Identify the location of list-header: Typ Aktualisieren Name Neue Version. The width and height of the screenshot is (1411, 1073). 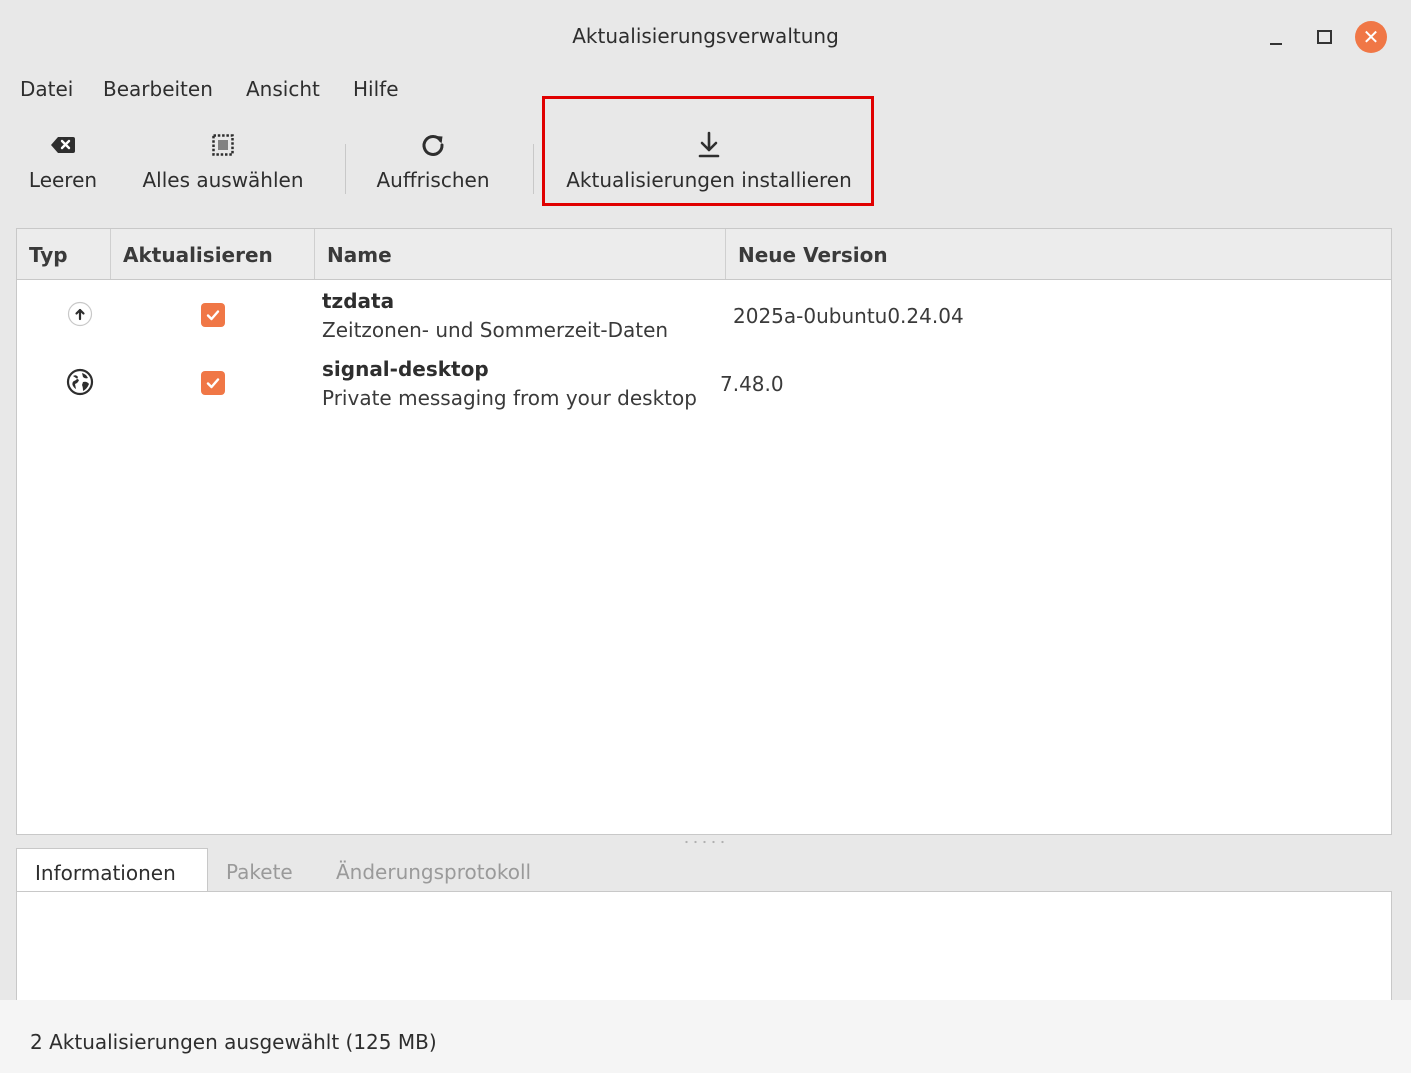
(704, 254).